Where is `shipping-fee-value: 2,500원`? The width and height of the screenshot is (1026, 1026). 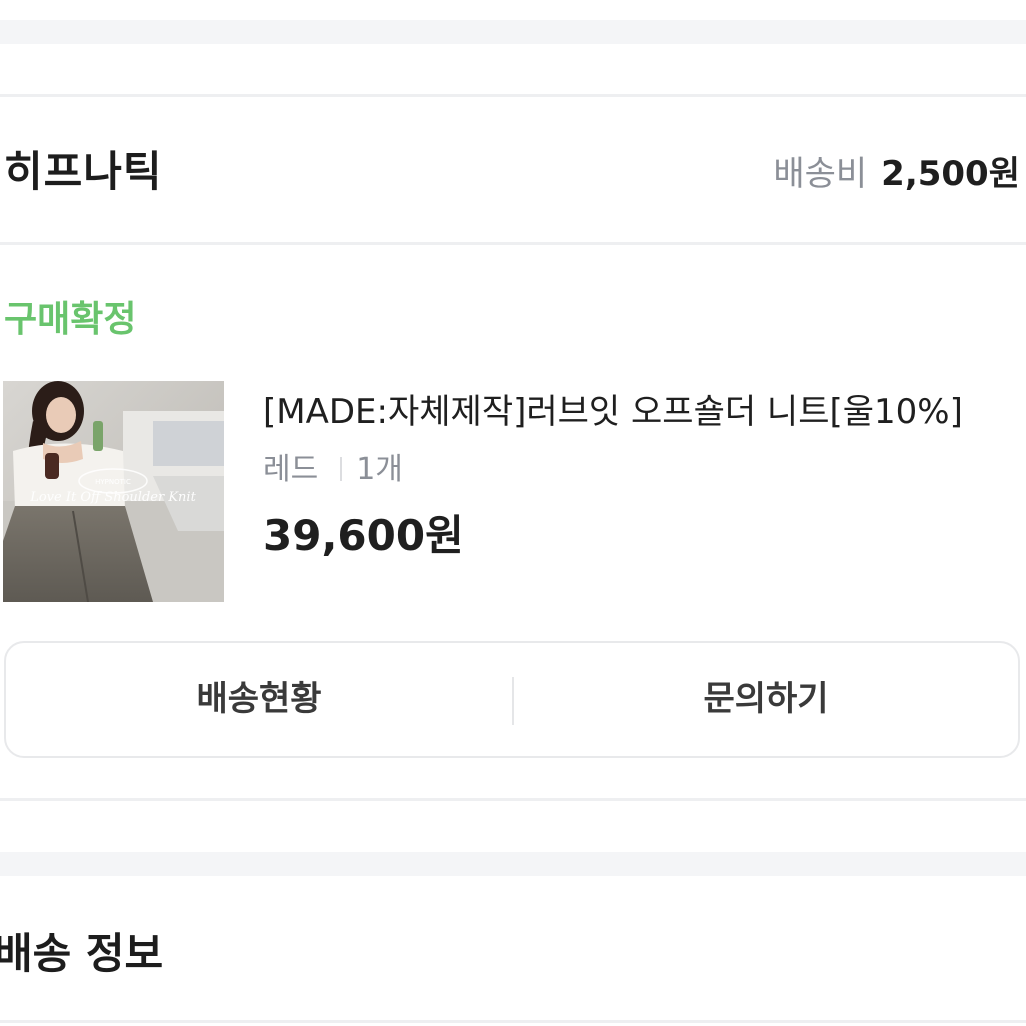
shipping-fee-value: 2,500원 is located at coordinates (950, 174).